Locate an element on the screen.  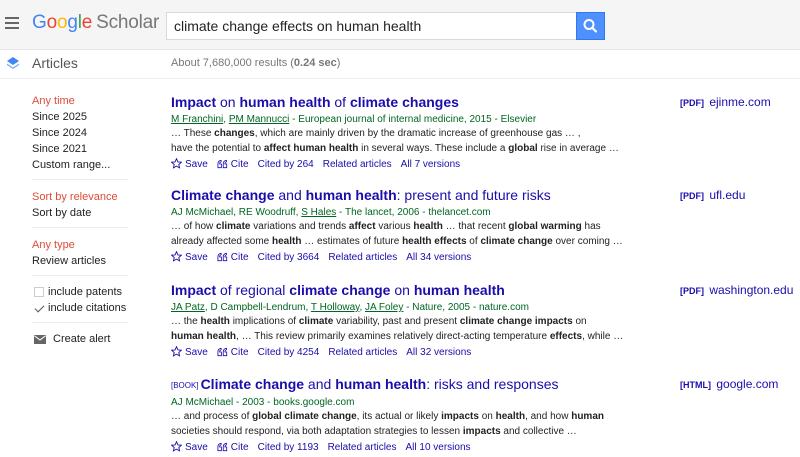
search-input is located at coordinates (371, 26).